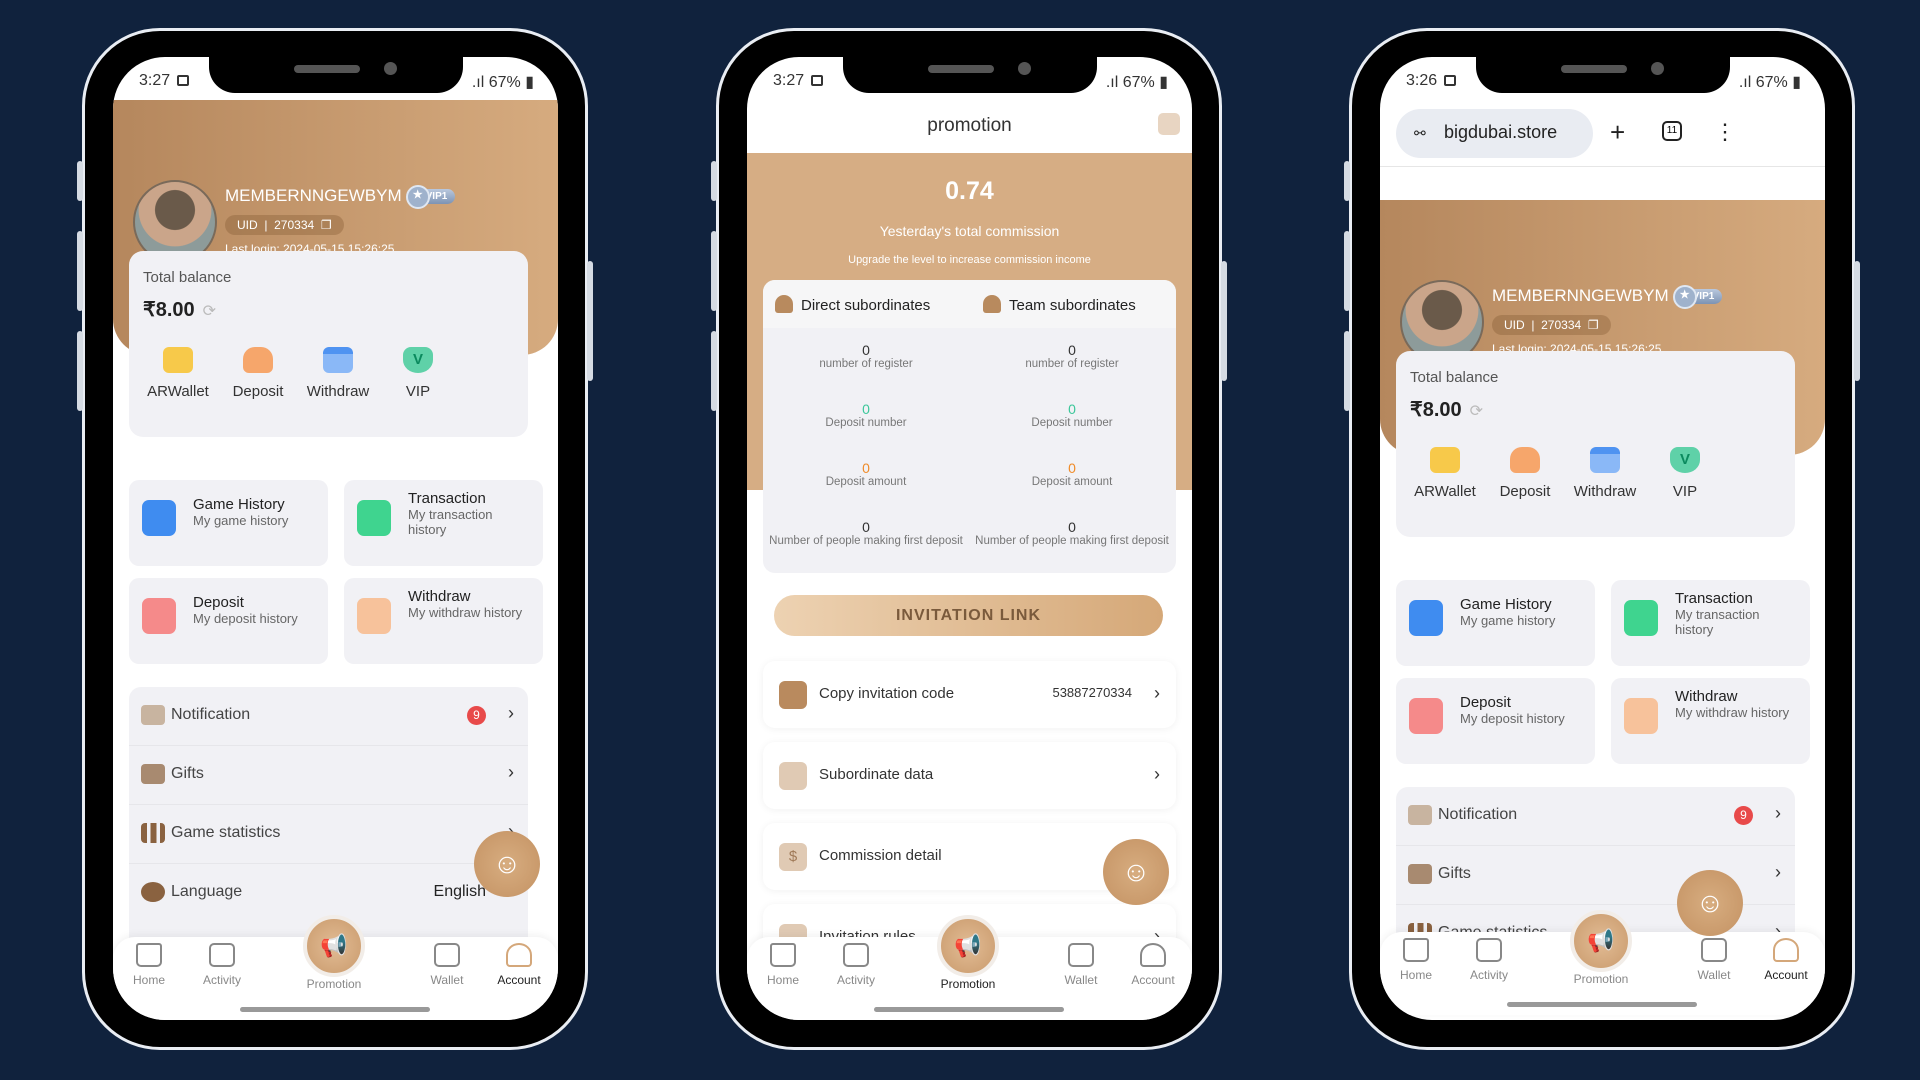  What do you see at coordinates (476, 715) in the screenshot?
I see `notification-badge: 9` at bounding box center [476, 715].